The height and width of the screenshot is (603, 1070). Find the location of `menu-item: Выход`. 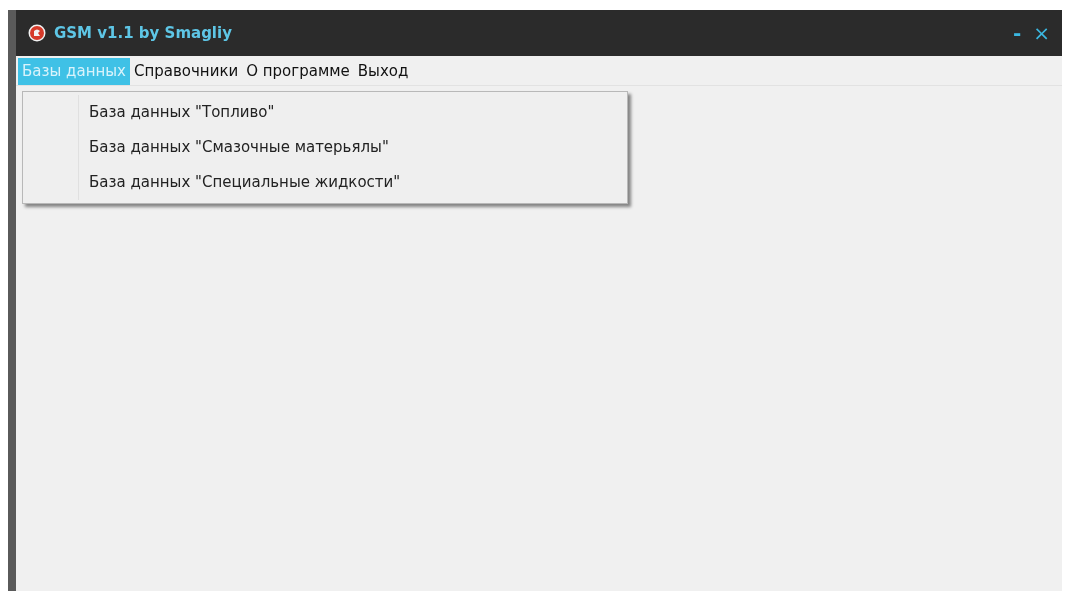

menu-item: Выход is located at coordinates (383, 71).